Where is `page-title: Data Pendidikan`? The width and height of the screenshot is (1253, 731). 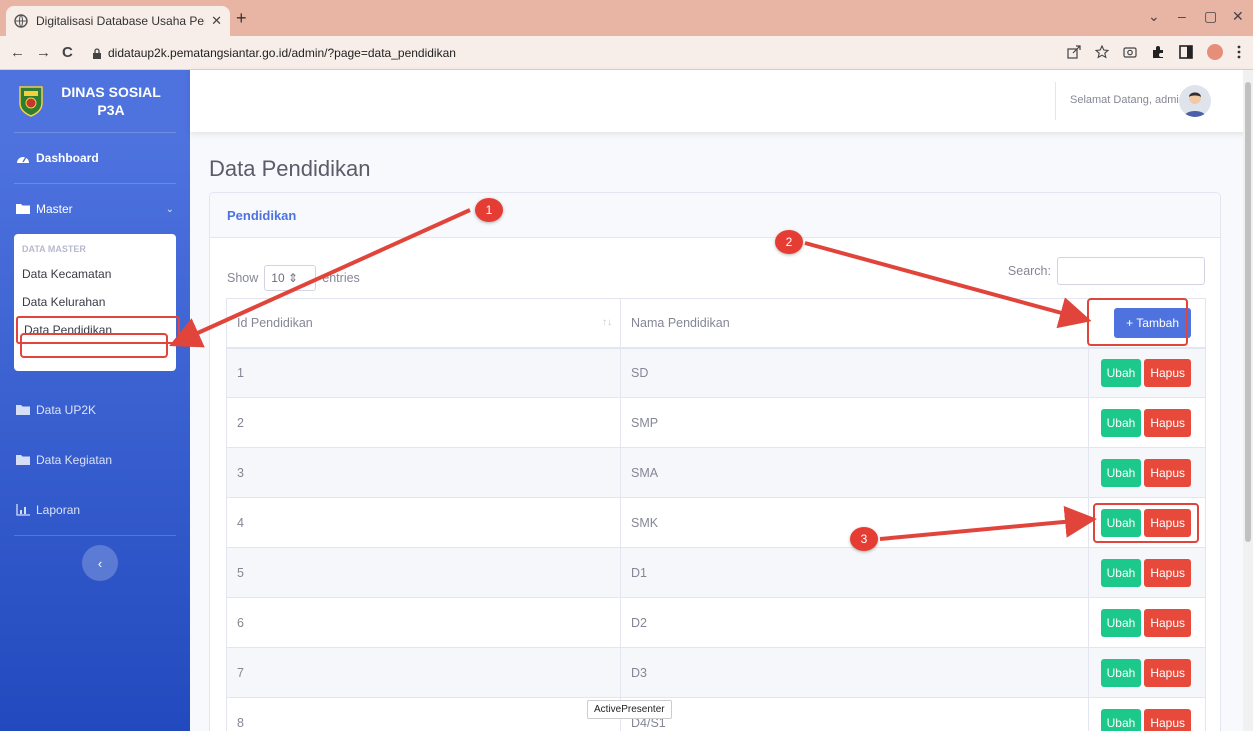 page-title: Data Pendidikan is located at coordinates (290, 168).